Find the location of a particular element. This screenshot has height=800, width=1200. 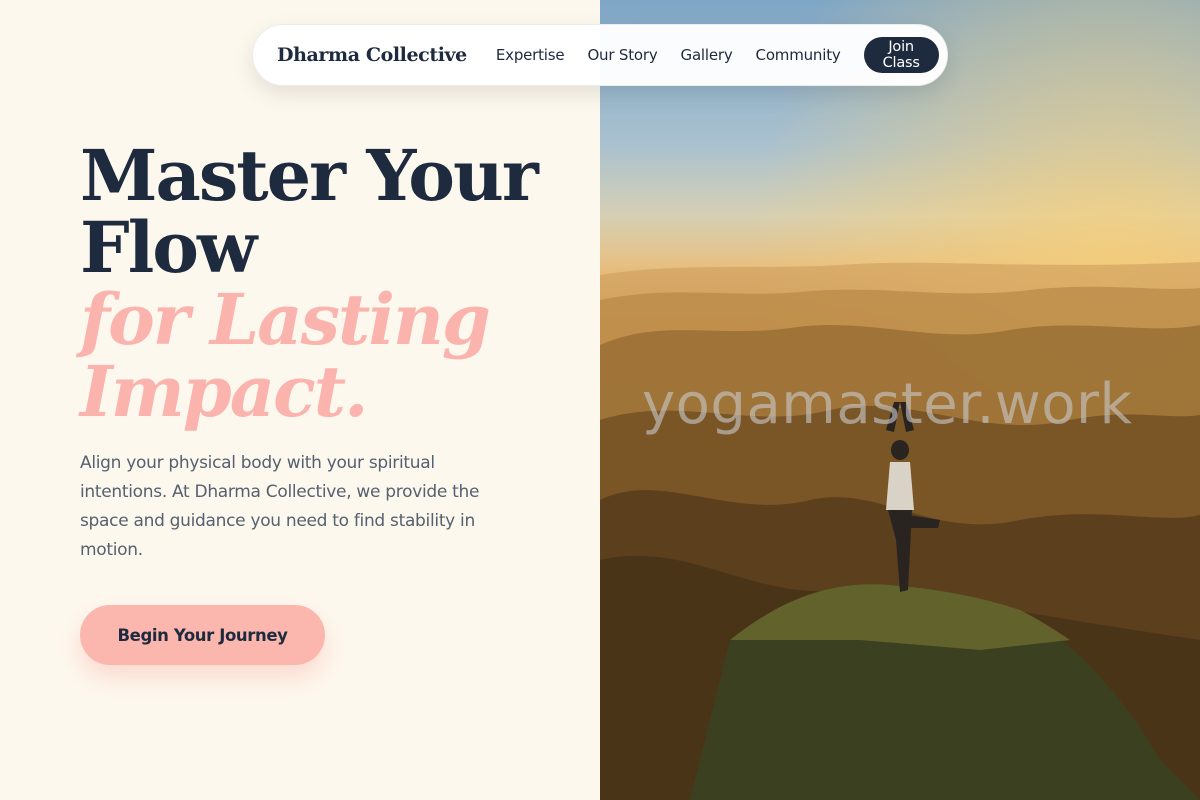

headline-accent-line: for Lasting is located at coordinates (285, 319).